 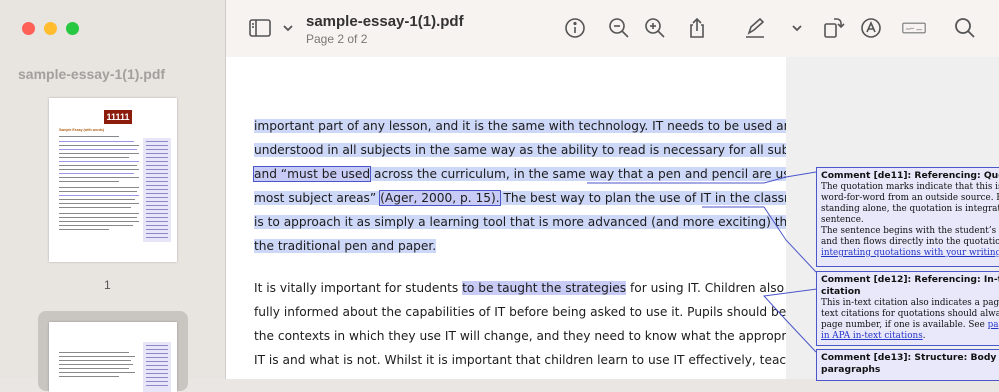 I want to click on comment-link: page numbers, so click(x=993, y=325).